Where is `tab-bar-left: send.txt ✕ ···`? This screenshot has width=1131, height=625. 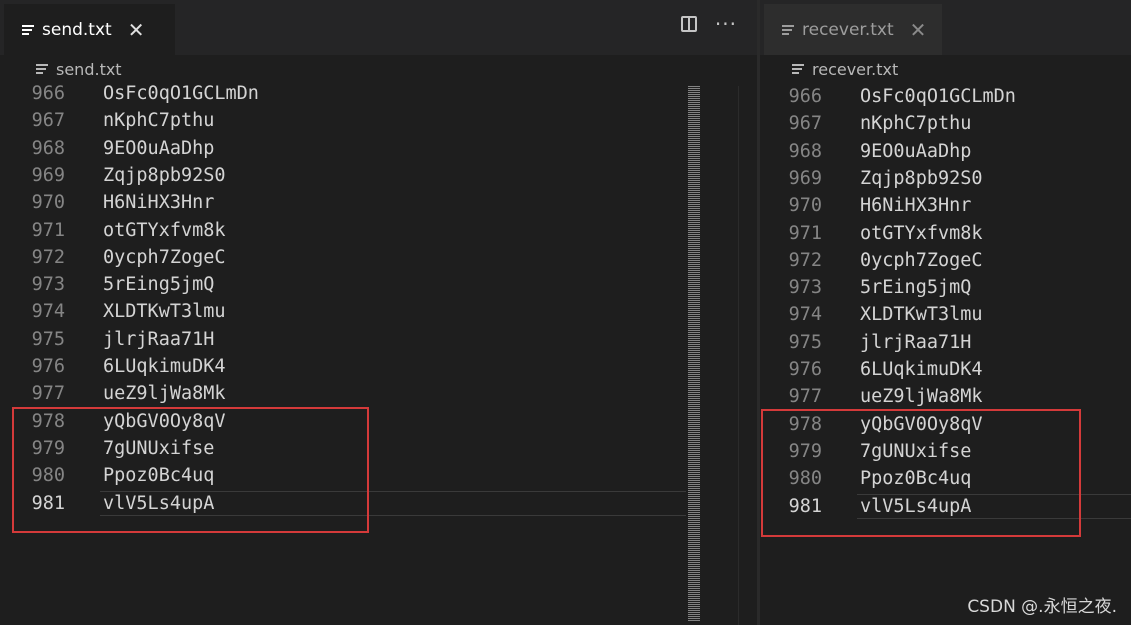 tab-bar-left: send.txt ✕ ··· is located at coordinates (378, 27).